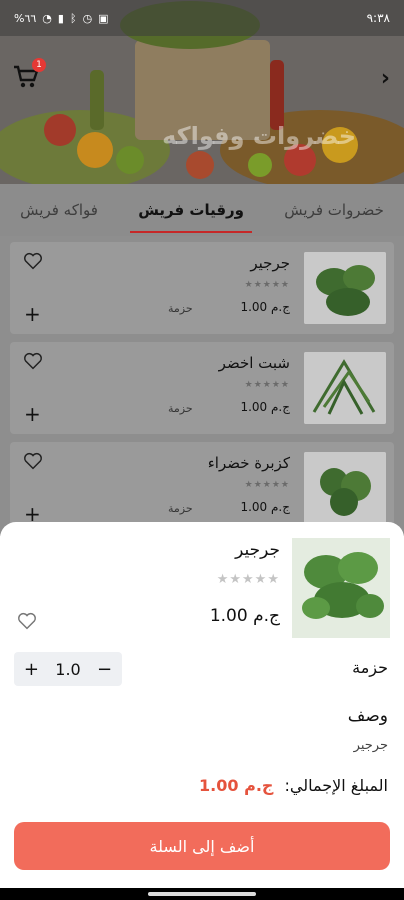 This screenshot has height=900, width=404. Describe the element at coordinates (202, 18) in the screenshot. I see `status-bar: %٦٦ ◔ ▮ ᛒ ◷ ▣ ٩:٣٨` at that location.